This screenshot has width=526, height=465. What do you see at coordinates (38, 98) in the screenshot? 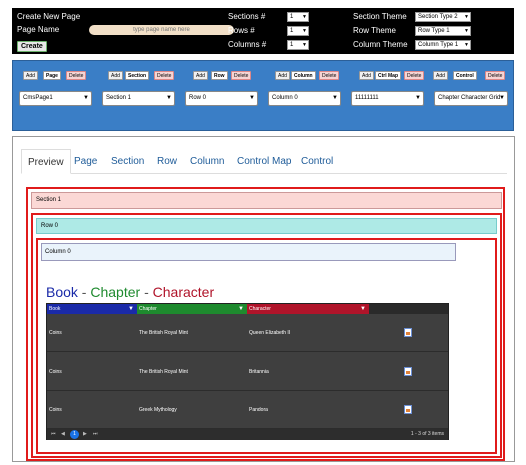
I see `page-select-value: CmsPage1` at bounding box center [38, 98].